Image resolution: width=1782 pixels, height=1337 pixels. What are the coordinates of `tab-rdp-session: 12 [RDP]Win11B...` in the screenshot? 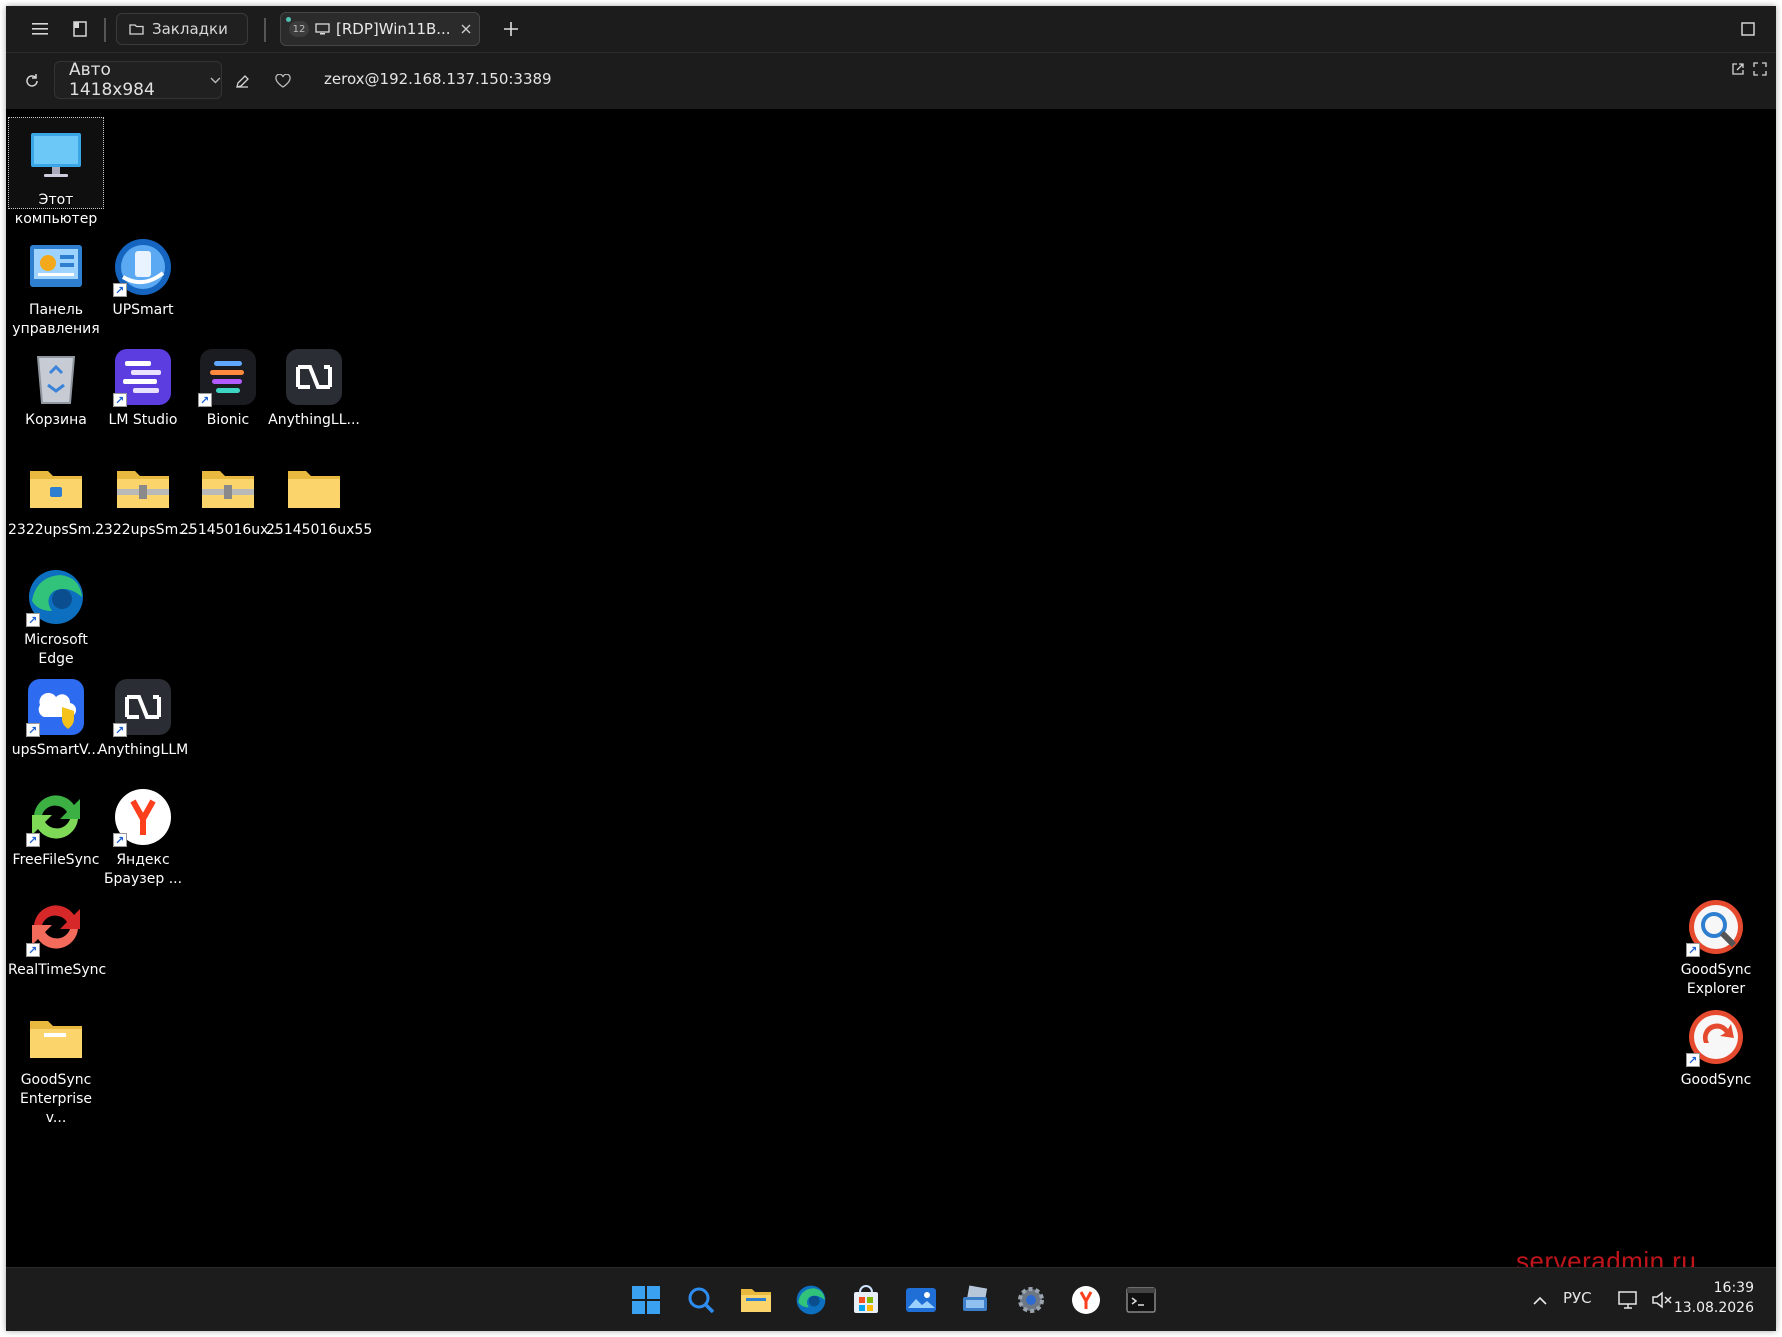 It's located at (380, 29).